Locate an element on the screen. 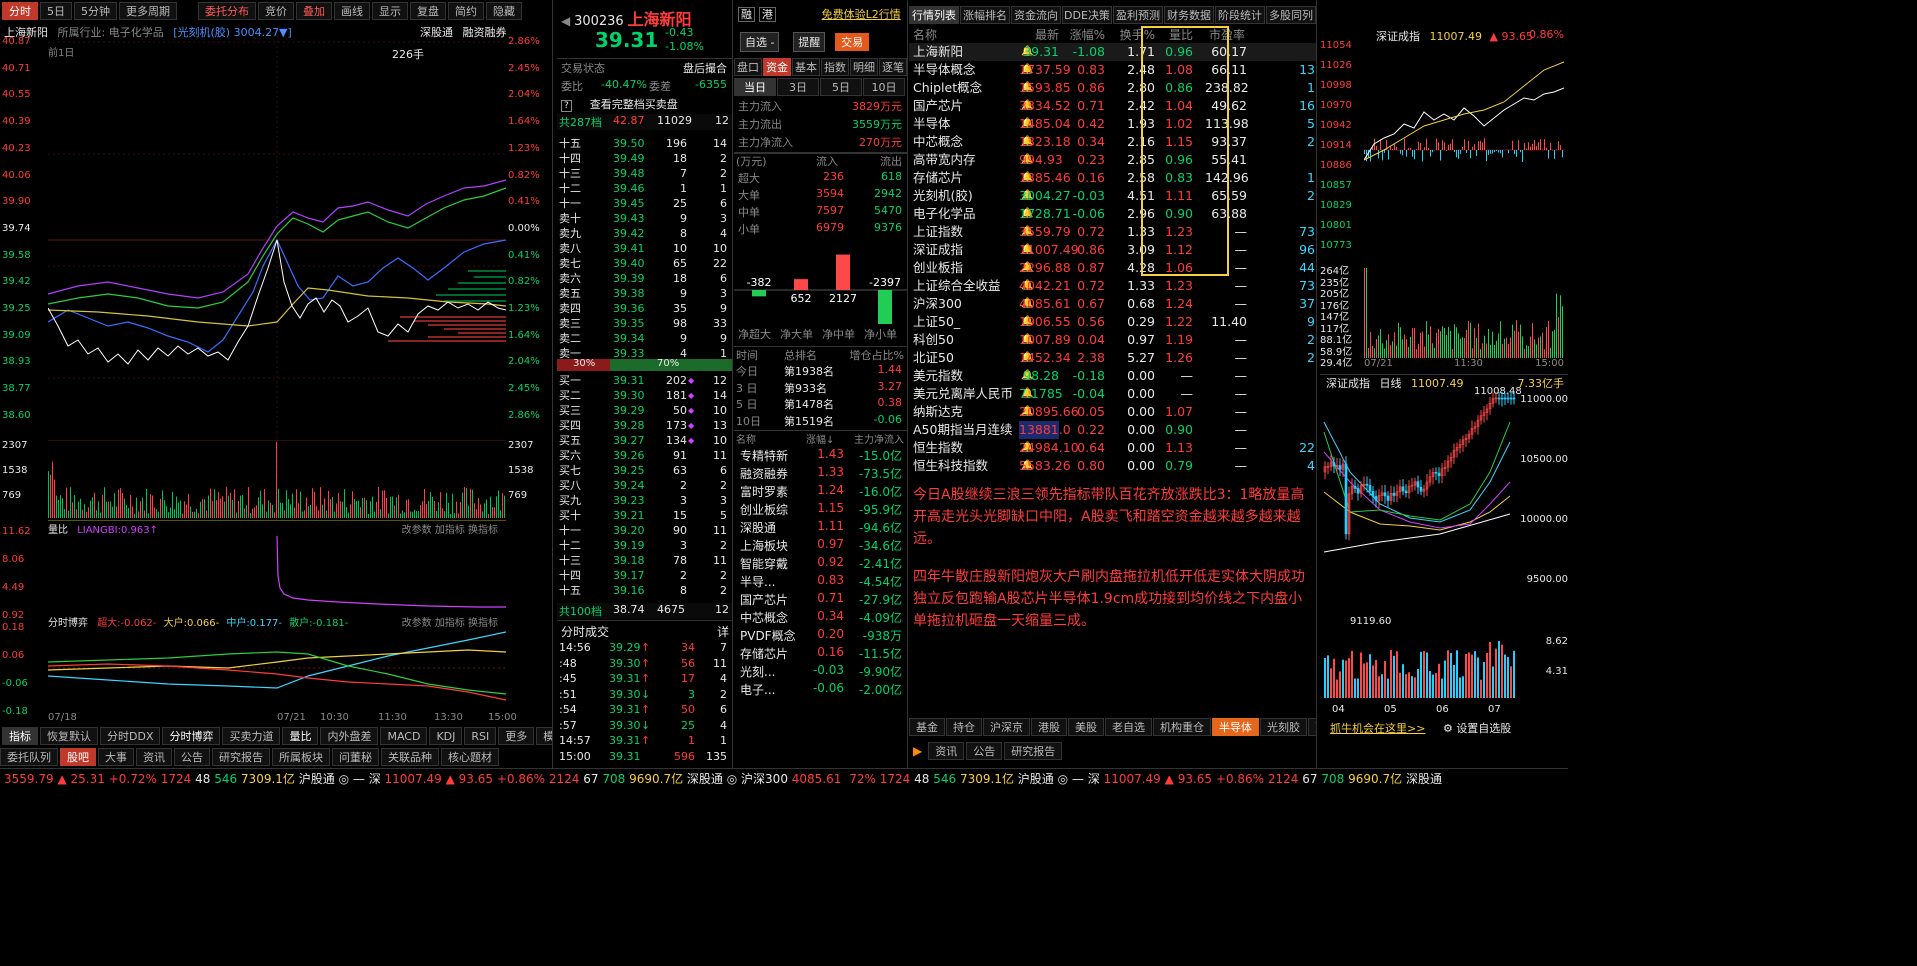 The image size is (1917, 966). quote-tab: 盈利预测 is located at coordinates (1138, 15).